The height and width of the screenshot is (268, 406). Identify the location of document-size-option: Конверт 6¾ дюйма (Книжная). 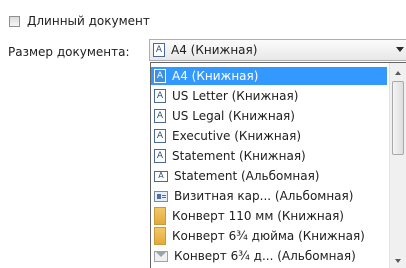
(269, 236).